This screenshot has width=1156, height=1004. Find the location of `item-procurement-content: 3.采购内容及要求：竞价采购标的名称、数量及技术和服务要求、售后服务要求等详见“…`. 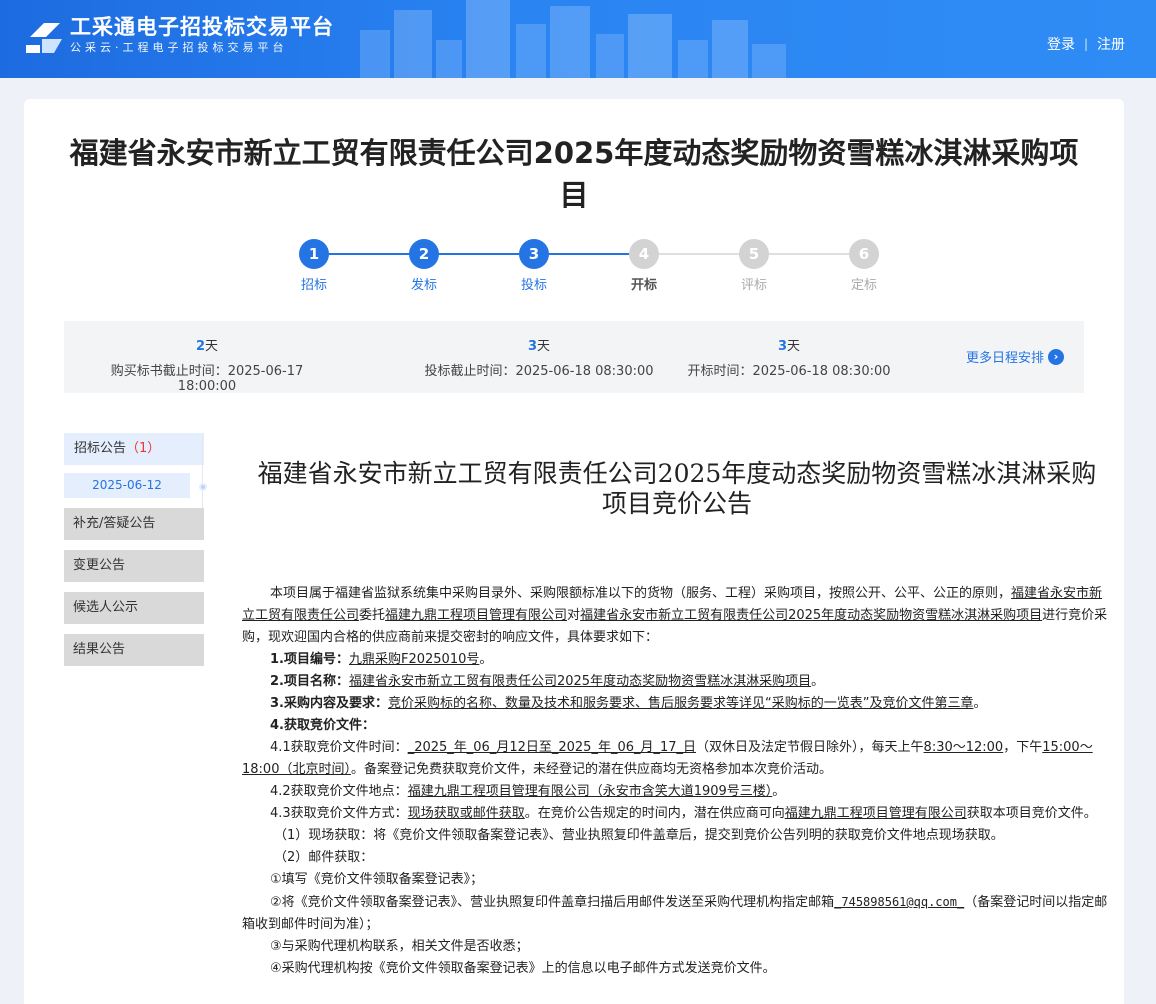

item-procurement-content: 3.采购内容及要求：竞价采购标的名称、数量及技术和服务要求、售后服务要求等详见“… is located at coordinates (628, 703).